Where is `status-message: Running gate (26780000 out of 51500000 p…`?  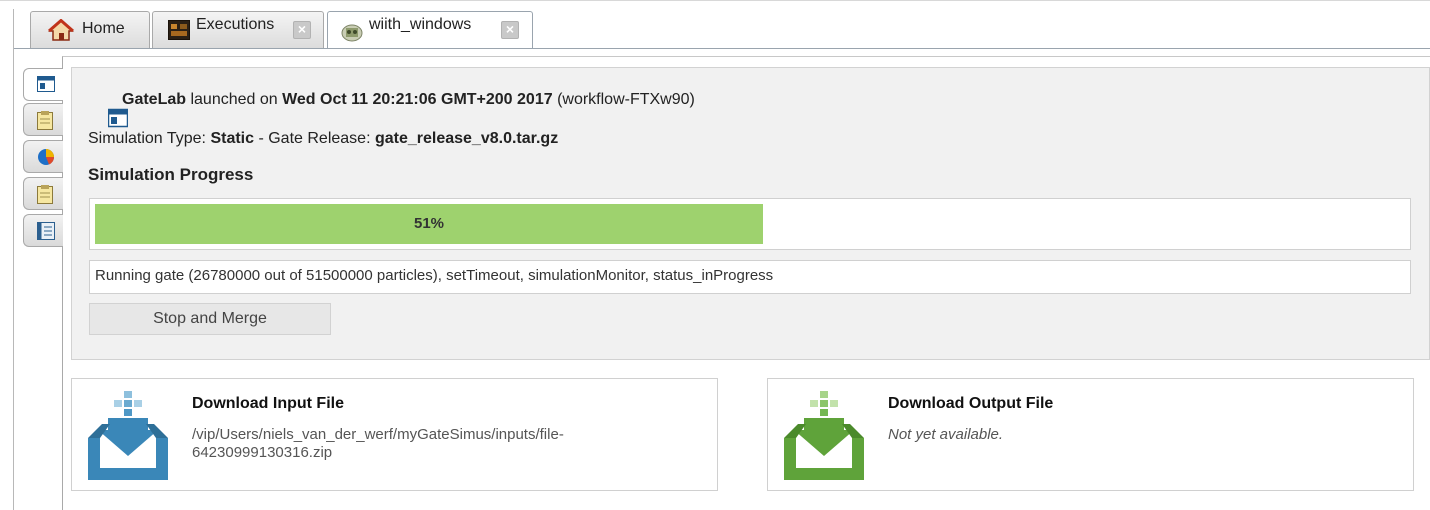
status-message: Running gate (26780000 out of 51500000 p… is located at coordinates (750, 277).